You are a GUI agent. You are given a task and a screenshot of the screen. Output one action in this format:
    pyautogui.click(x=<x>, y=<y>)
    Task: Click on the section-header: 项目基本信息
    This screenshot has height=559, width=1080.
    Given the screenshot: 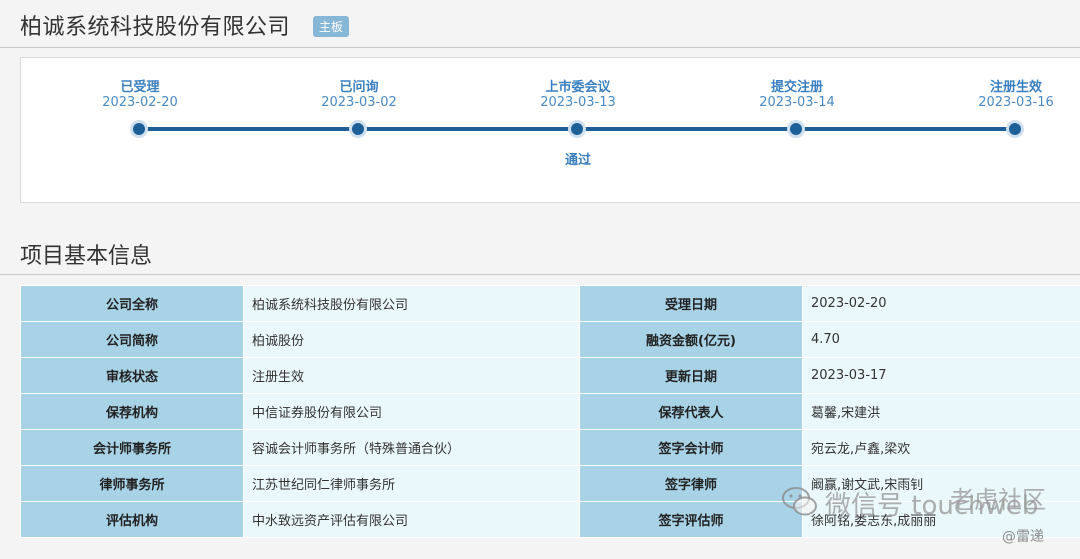 What is the action you would take?
    pyautogui.click(x=540, y=252)
    